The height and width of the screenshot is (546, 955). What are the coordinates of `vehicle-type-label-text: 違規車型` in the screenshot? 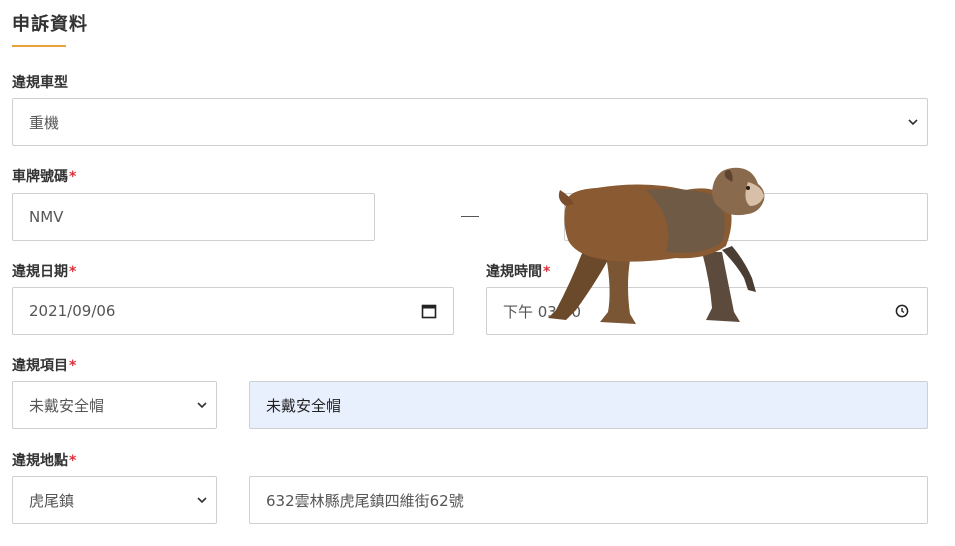 It's located at (40, 83).